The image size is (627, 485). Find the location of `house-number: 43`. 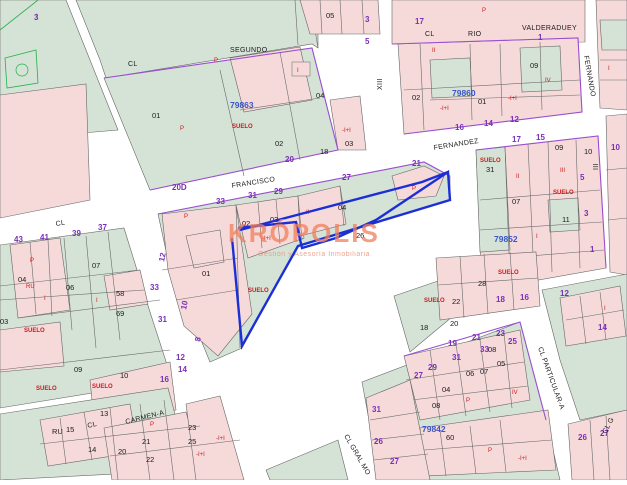

house-number: 43 is located at coordinates (18, 239).